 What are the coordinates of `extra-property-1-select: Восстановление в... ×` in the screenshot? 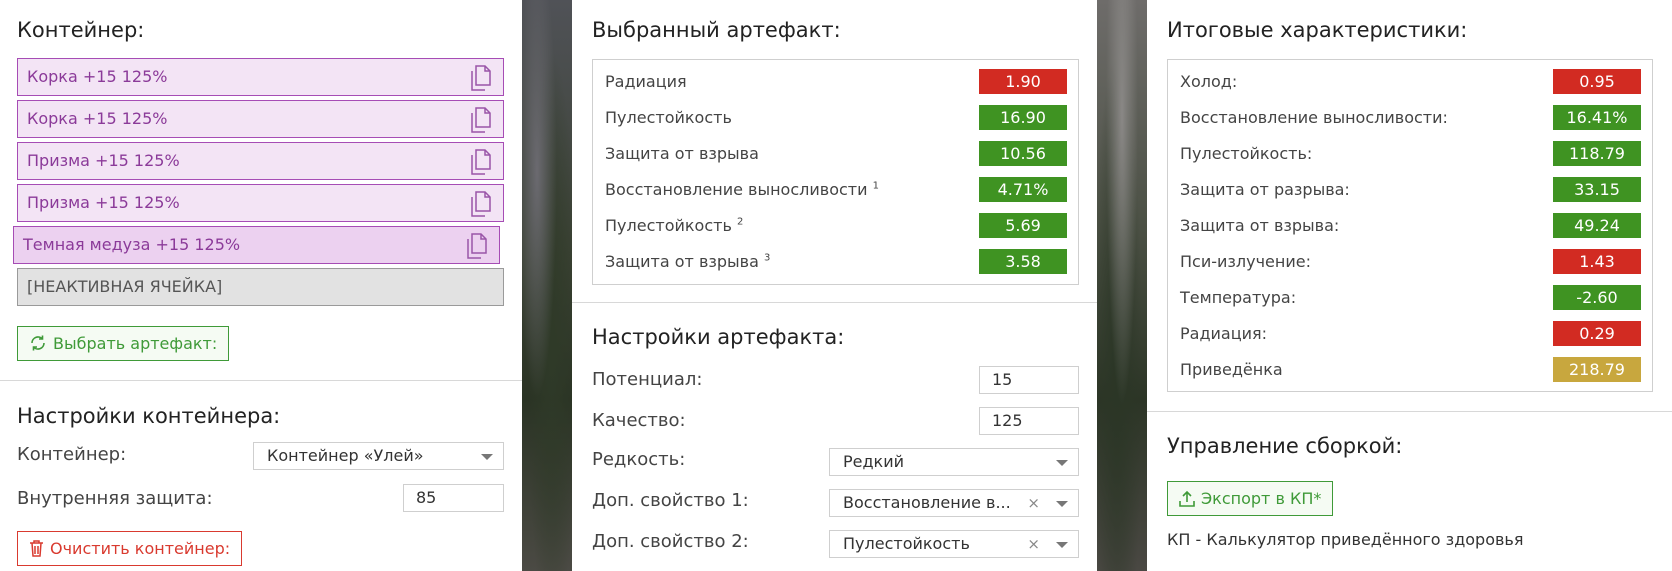 It's located at (954, 503).